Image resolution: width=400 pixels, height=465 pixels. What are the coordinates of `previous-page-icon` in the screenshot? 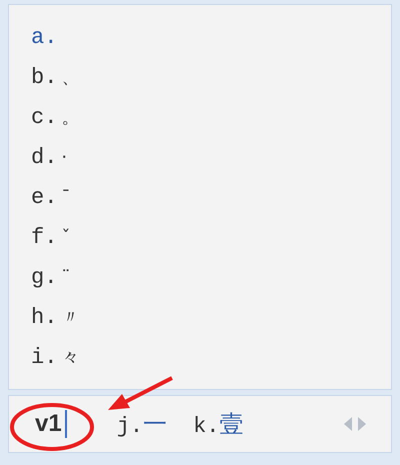 It's located at (348, 424).